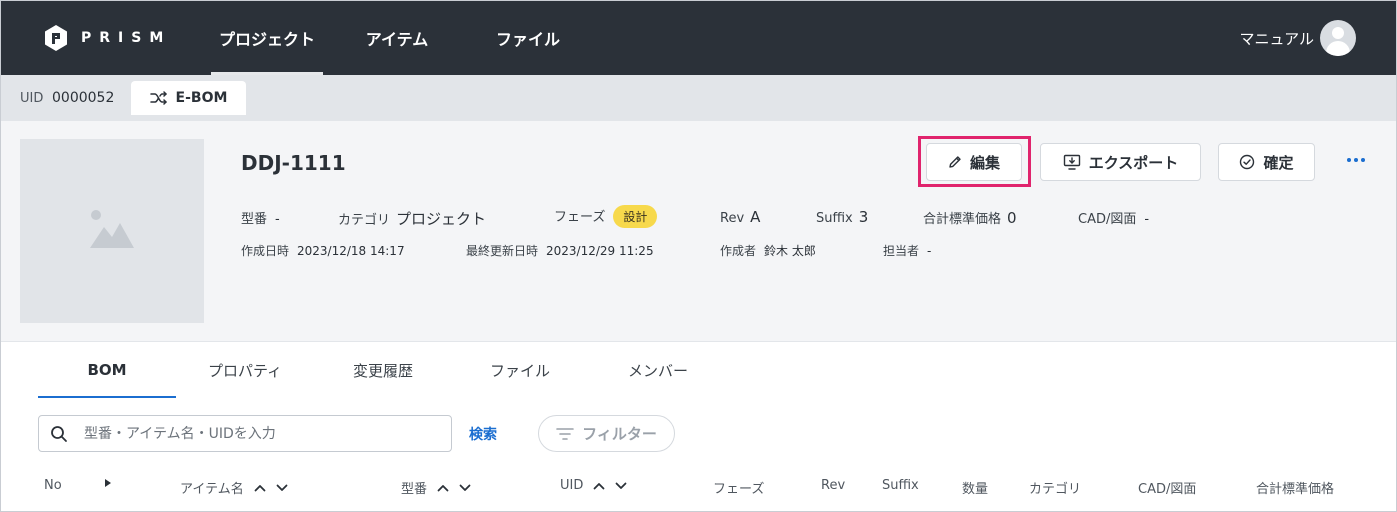 The width and height of the screenshot is (1397, 512). Describe the element at coordinates (732, 218) in the screenshot. I see `meta-rev-label: Rev` at that location.